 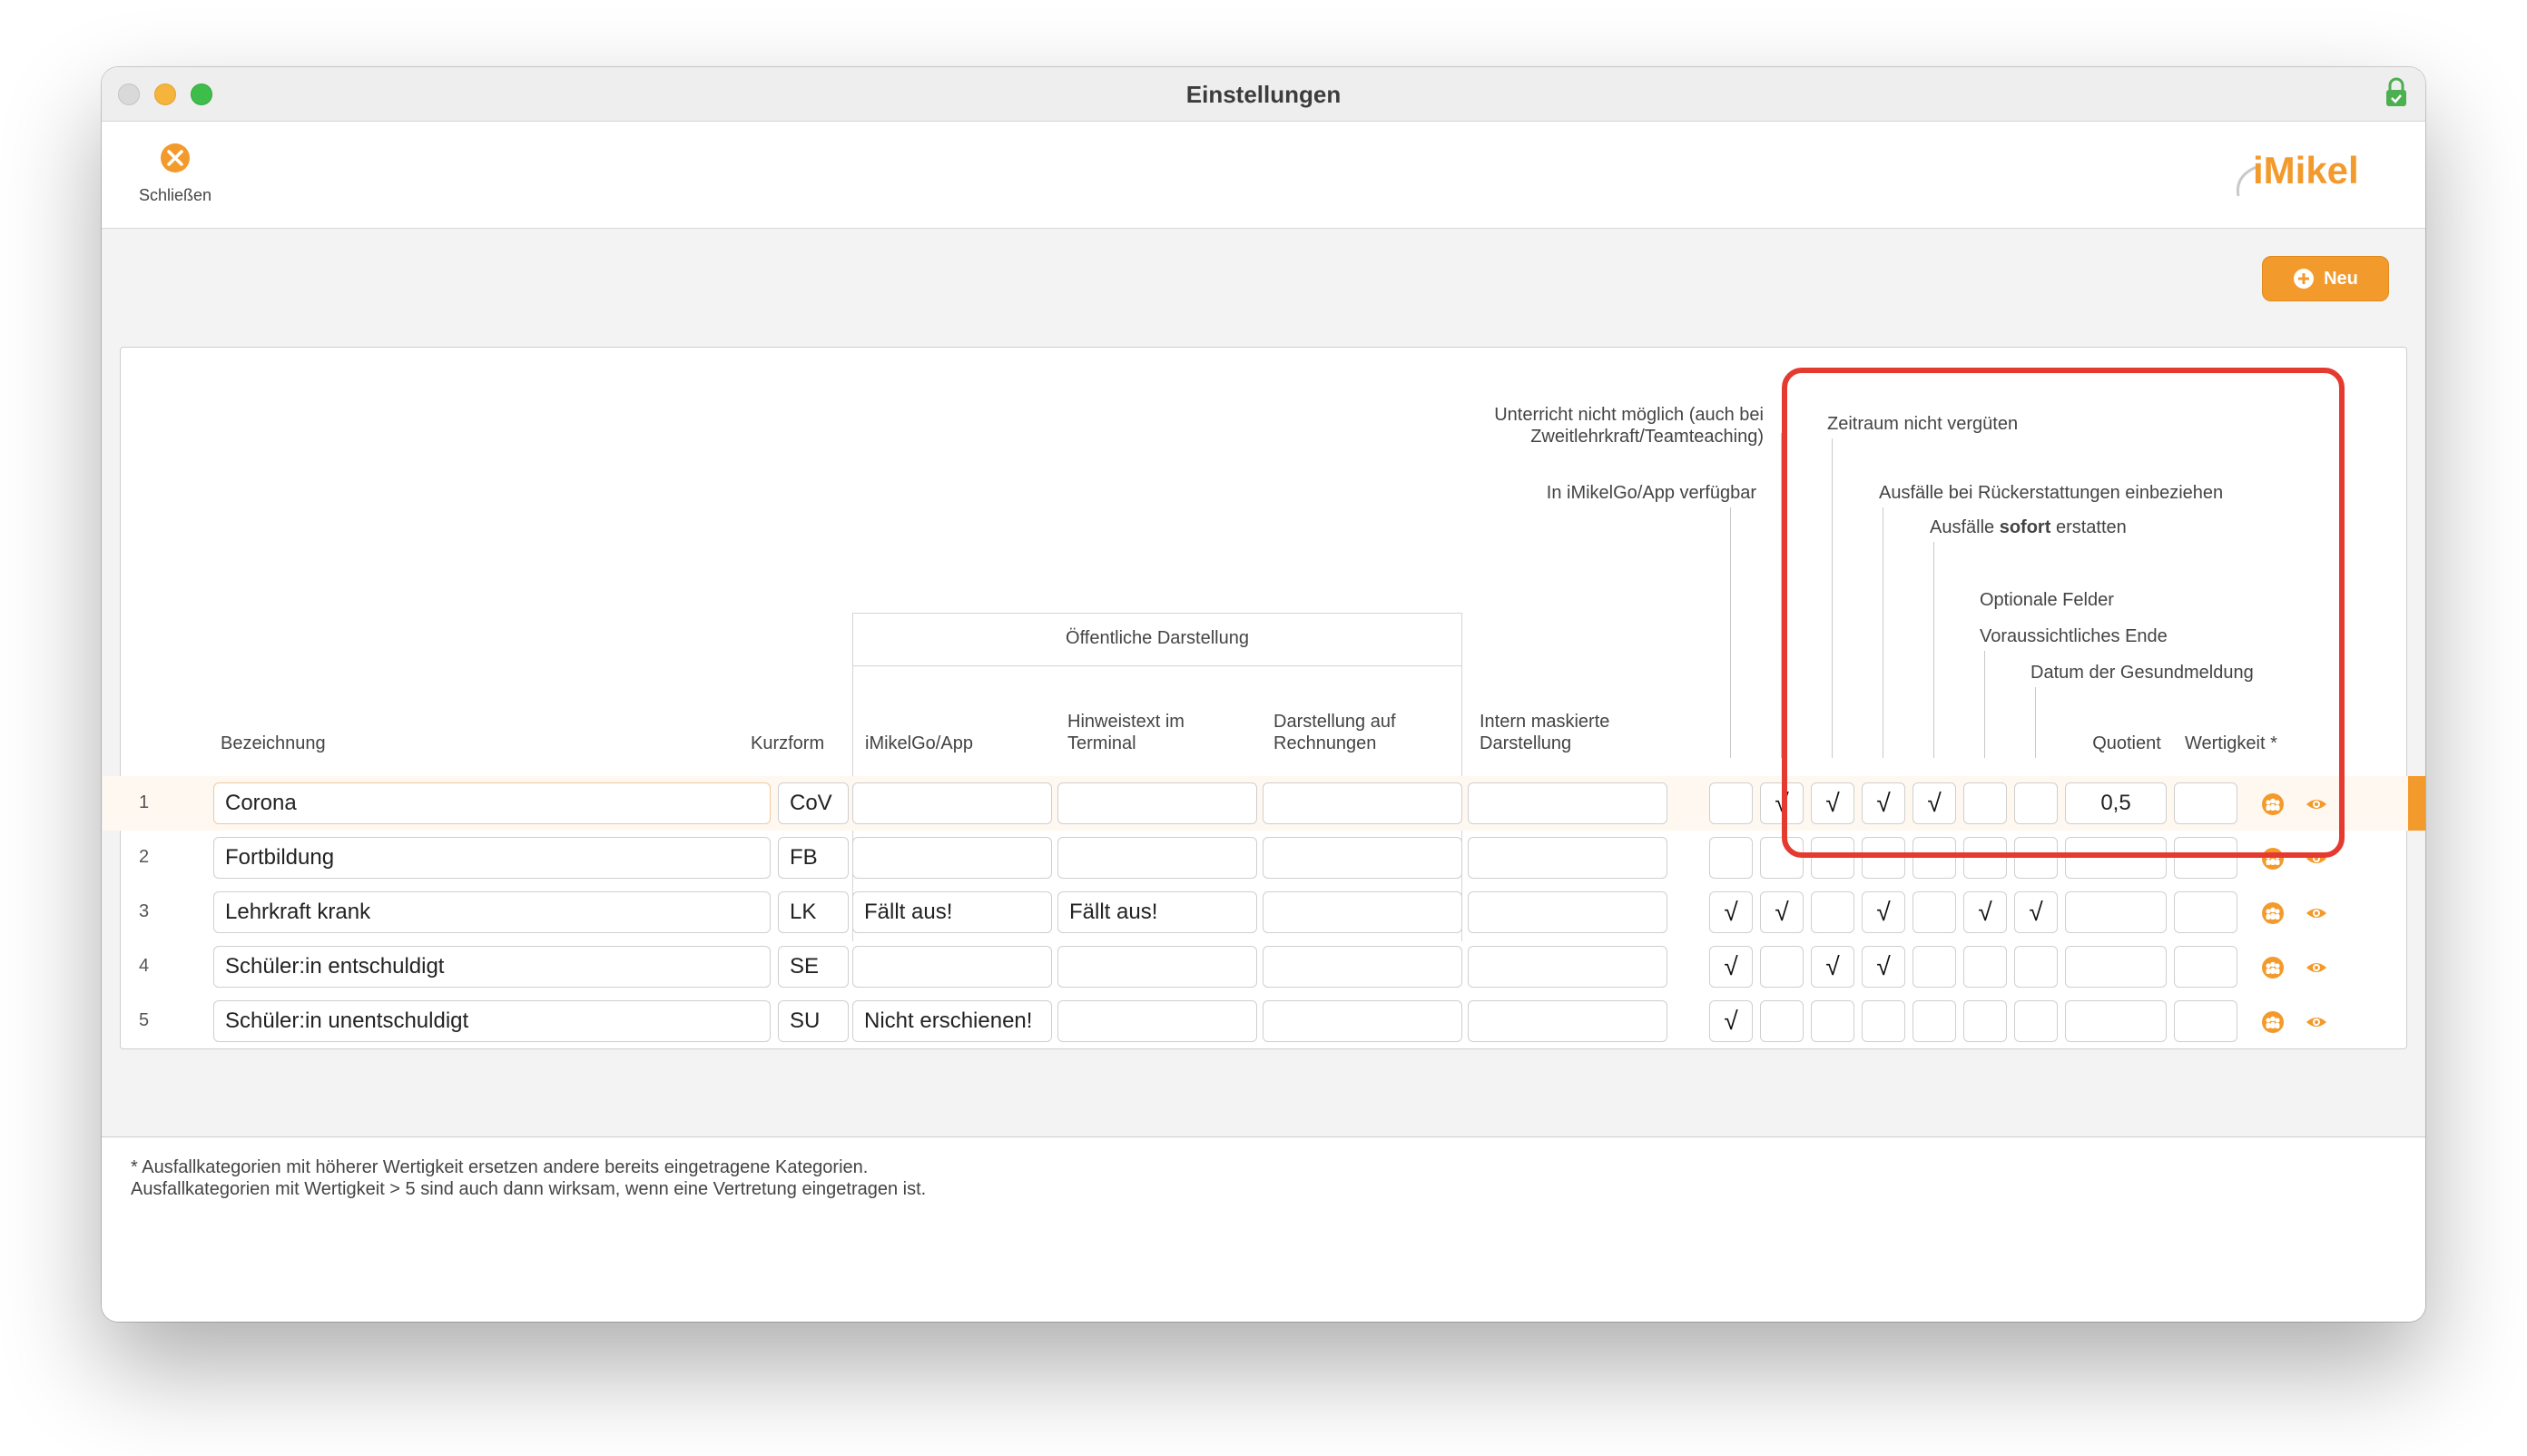 What do you see at coordinates (492, 1021) in the screenshot?
I see `bezeichnung-field: Schüler:in unentschuldigt` at bounding box center [492, 1021].